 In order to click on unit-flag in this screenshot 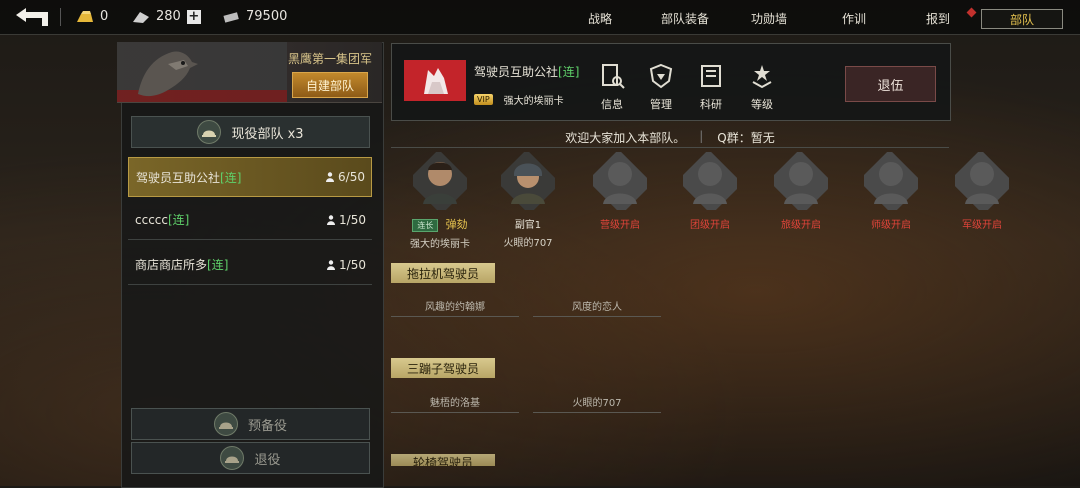, I will do `click(435, 80)`.